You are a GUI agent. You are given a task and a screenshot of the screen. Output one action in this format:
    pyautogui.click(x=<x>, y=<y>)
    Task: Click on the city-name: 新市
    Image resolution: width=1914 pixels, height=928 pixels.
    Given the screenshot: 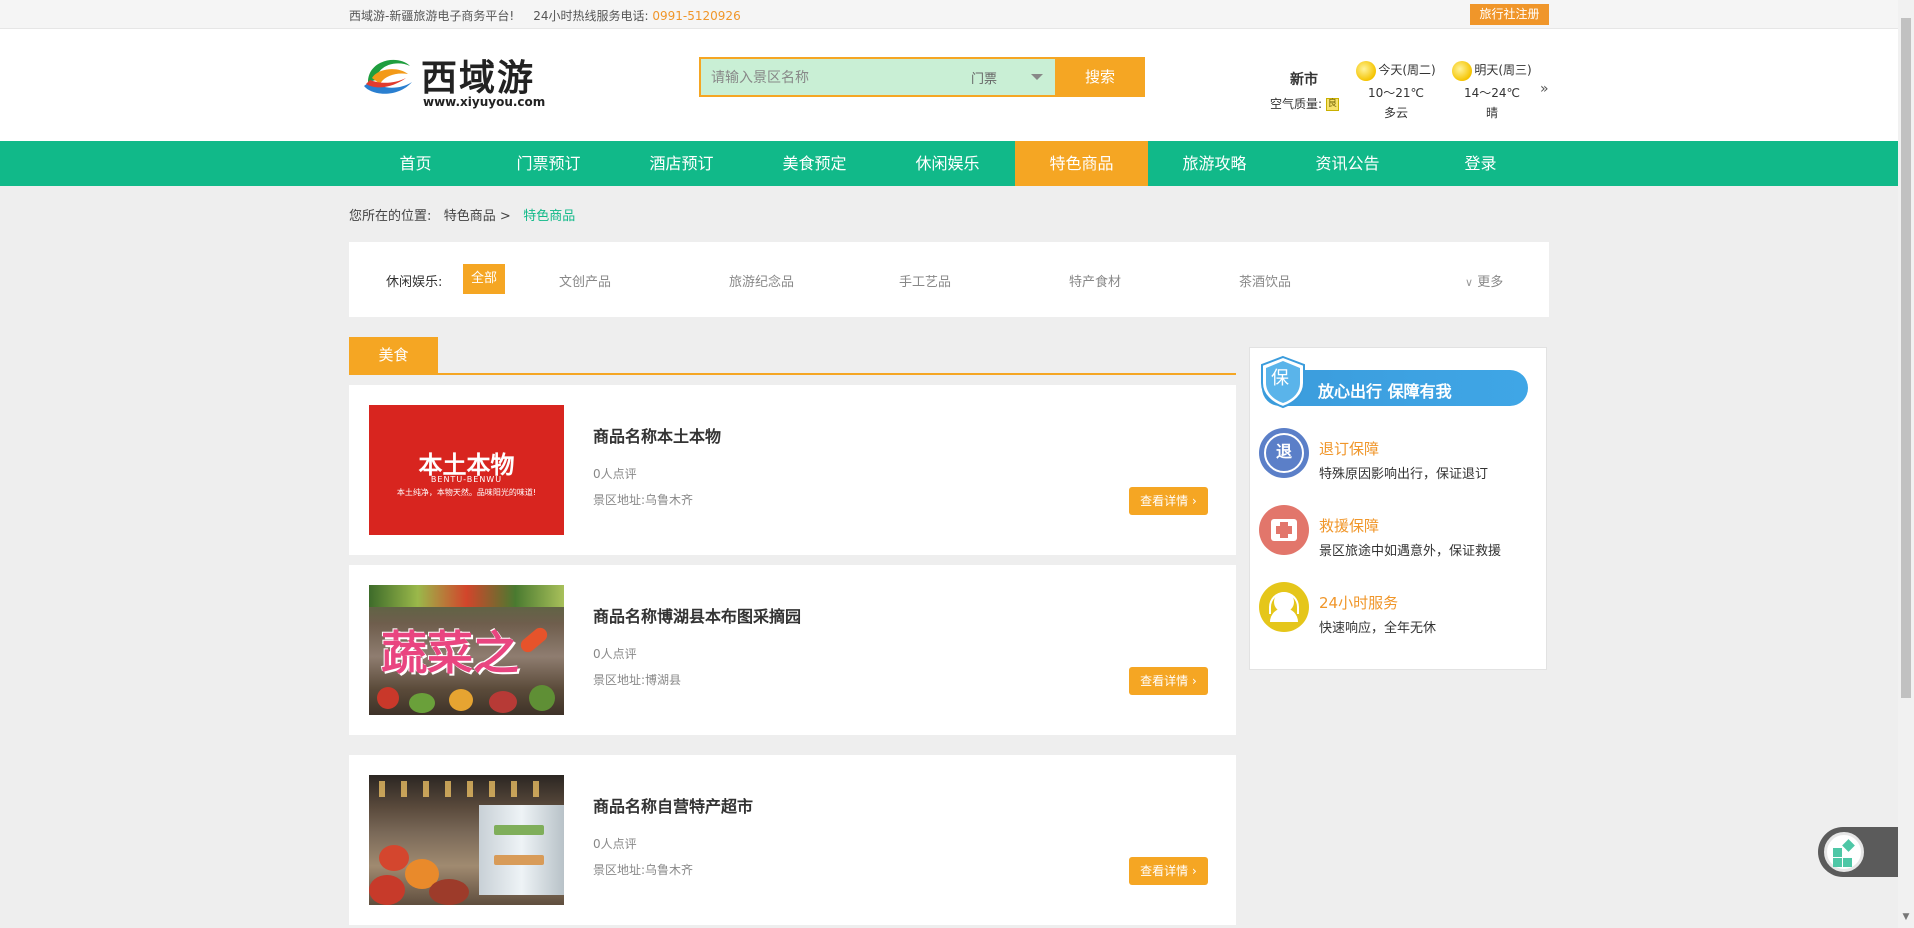 What is the action you would take?
    pyautogui.click(x=1304, y=80)
    